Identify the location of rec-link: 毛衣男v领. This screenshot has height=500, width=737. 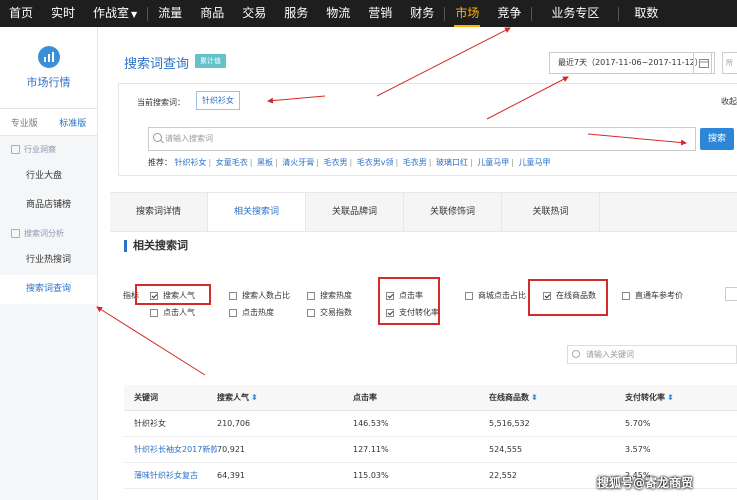
(375, 162).